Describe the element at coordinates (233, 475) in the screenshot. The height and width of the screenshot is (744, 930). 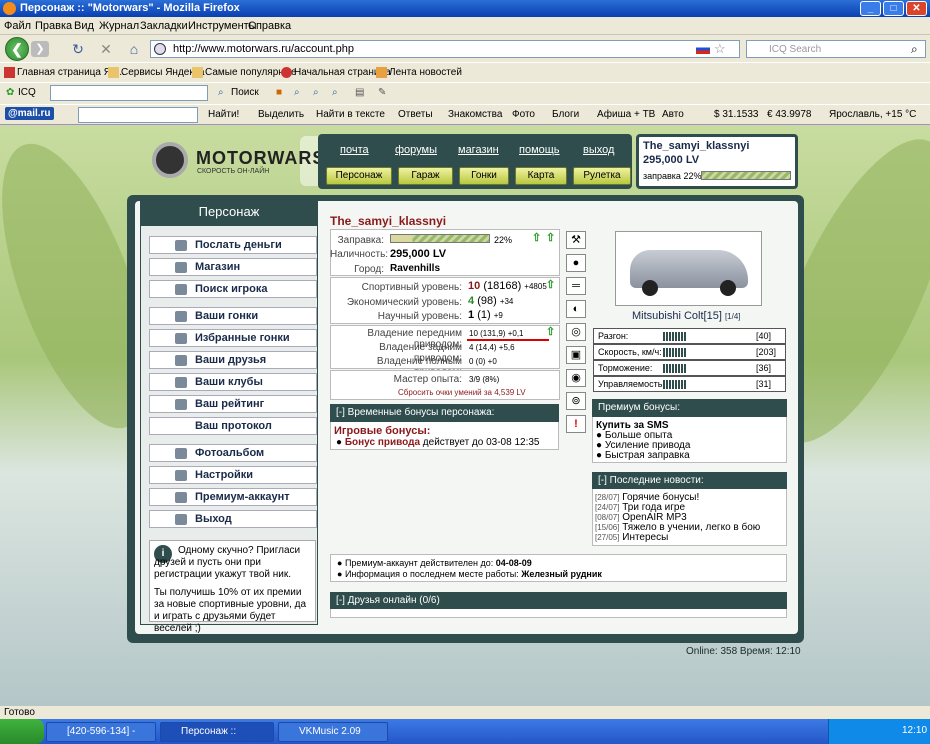
I see `menu-settings: Настройки` at that location.